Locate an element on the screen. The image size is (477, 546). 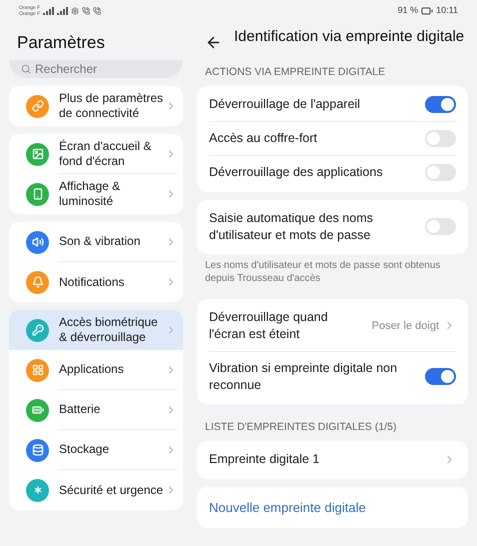
item-label: Stockage is located at coordinates (84, 449).